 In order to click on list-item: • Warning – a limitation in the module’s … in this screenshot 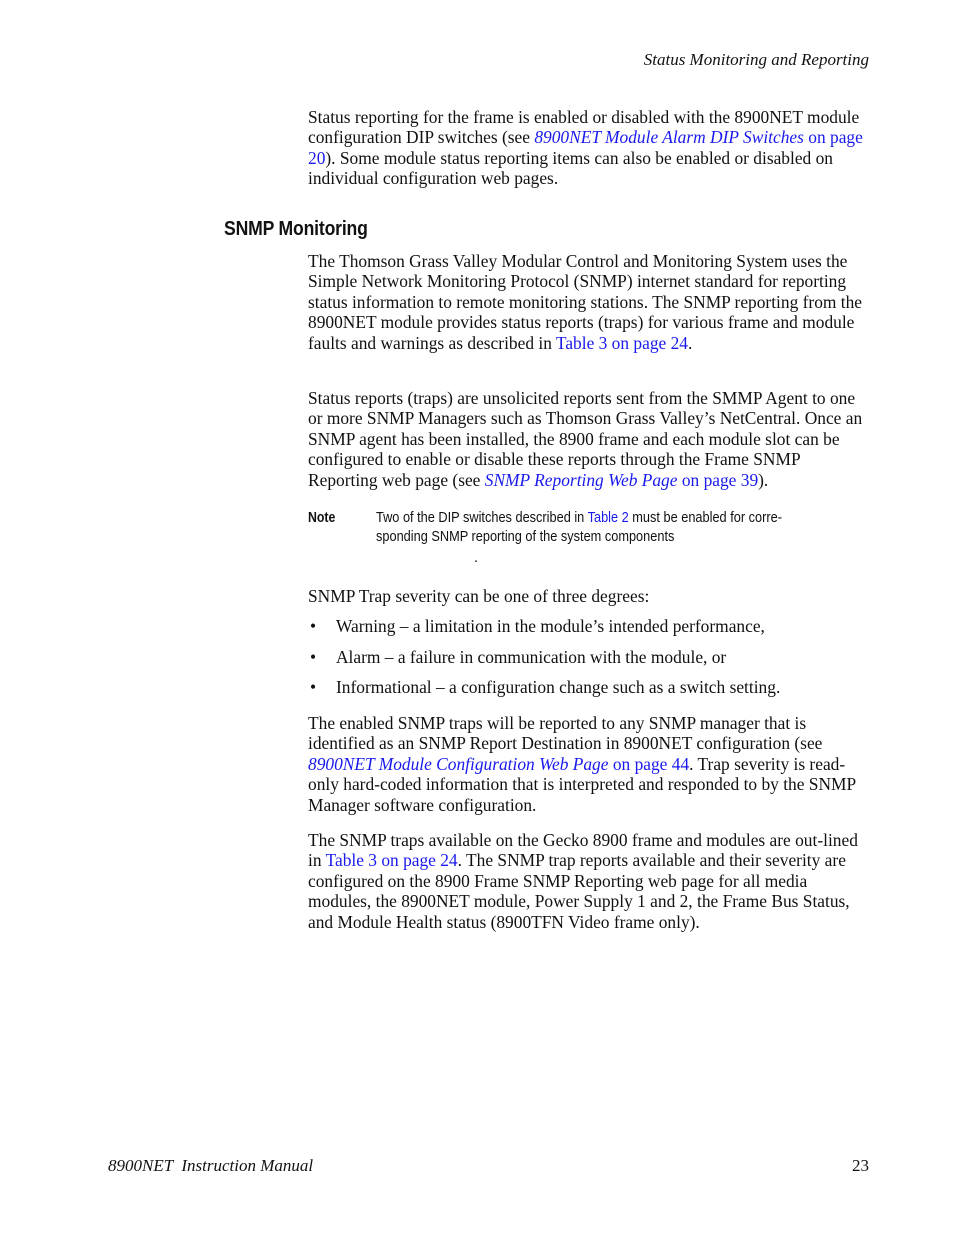, I will do `click(590, 631)`.